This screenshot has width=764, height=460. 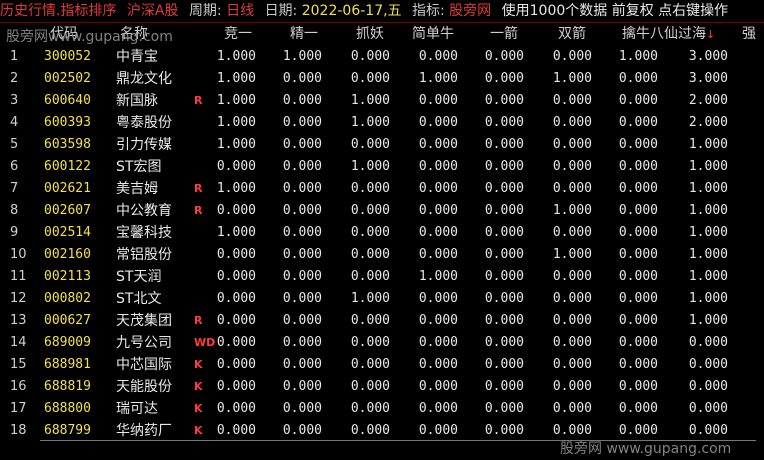 I want to click on stock-name: 引力传媒, so click(x=144, y=145).